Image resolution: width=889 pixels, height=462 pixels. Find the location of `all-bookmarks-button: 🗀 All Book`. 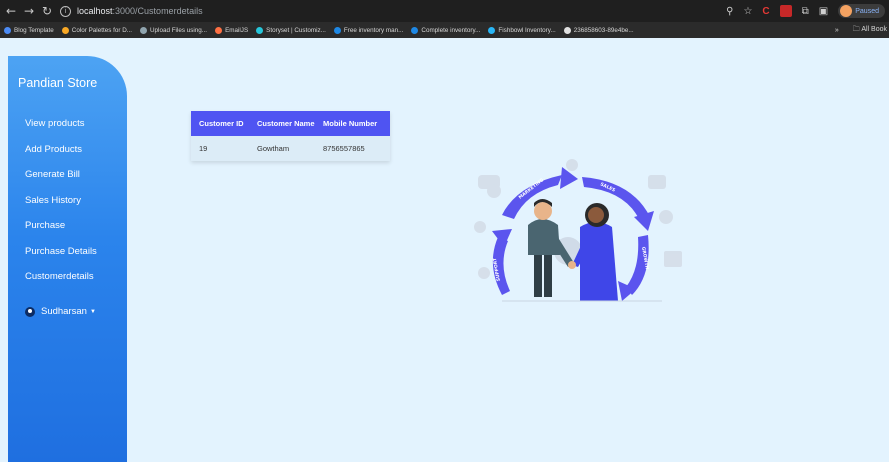

all-bookmarks-button: 🗀 All Book is located at coordinates (870, 30).